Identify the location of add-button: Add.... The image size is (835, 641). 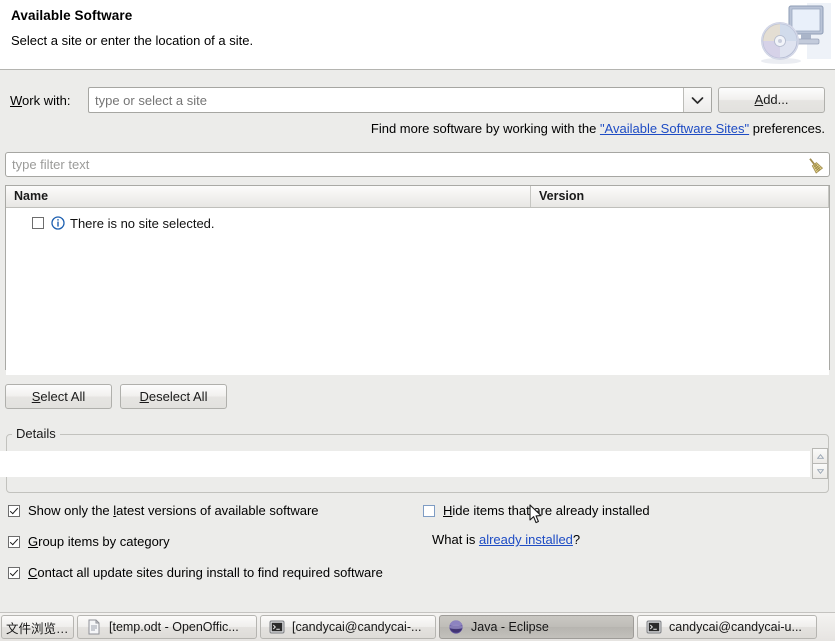
(771, 100).